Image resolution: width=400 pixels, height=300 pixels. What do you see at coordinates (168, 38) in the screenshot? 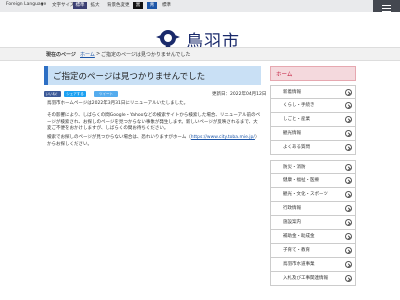
I see `city-emblem-logo` at bounding box center [168, 38].